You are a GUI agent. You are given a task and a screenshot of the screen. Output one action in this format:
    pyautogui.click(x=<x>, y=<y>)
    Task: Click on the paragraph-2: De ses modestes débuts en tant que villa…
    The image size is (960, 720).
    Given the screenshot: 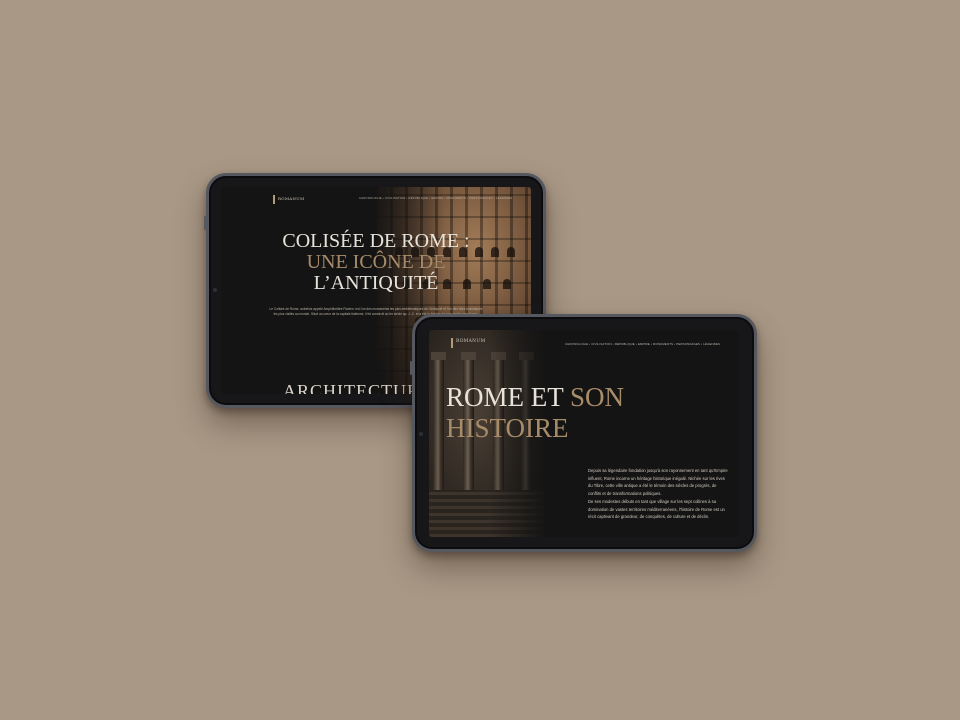 What is the action you would take?
    pyautogui.click(x=656, y=509)
    